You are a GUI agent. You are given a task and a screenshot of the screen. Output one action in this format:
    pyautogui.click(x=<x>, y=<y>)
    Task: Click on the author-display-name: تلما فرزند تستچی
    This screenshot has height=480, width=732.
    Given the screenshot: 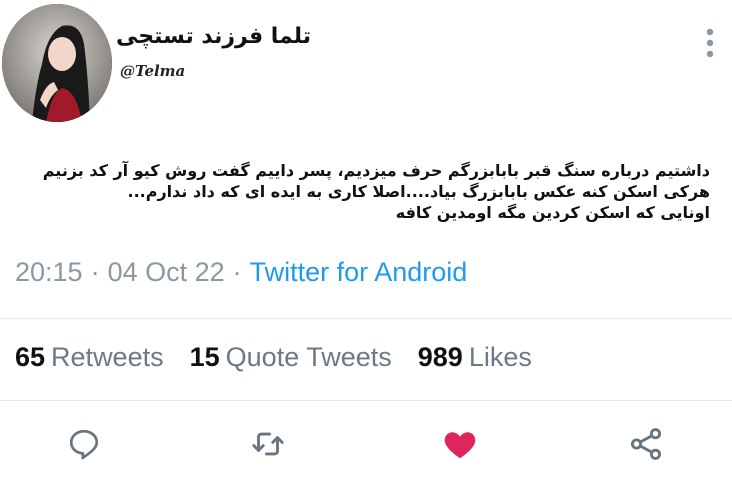 What is the action you would take?
    pyautogui.click(x=213, y=36)
    